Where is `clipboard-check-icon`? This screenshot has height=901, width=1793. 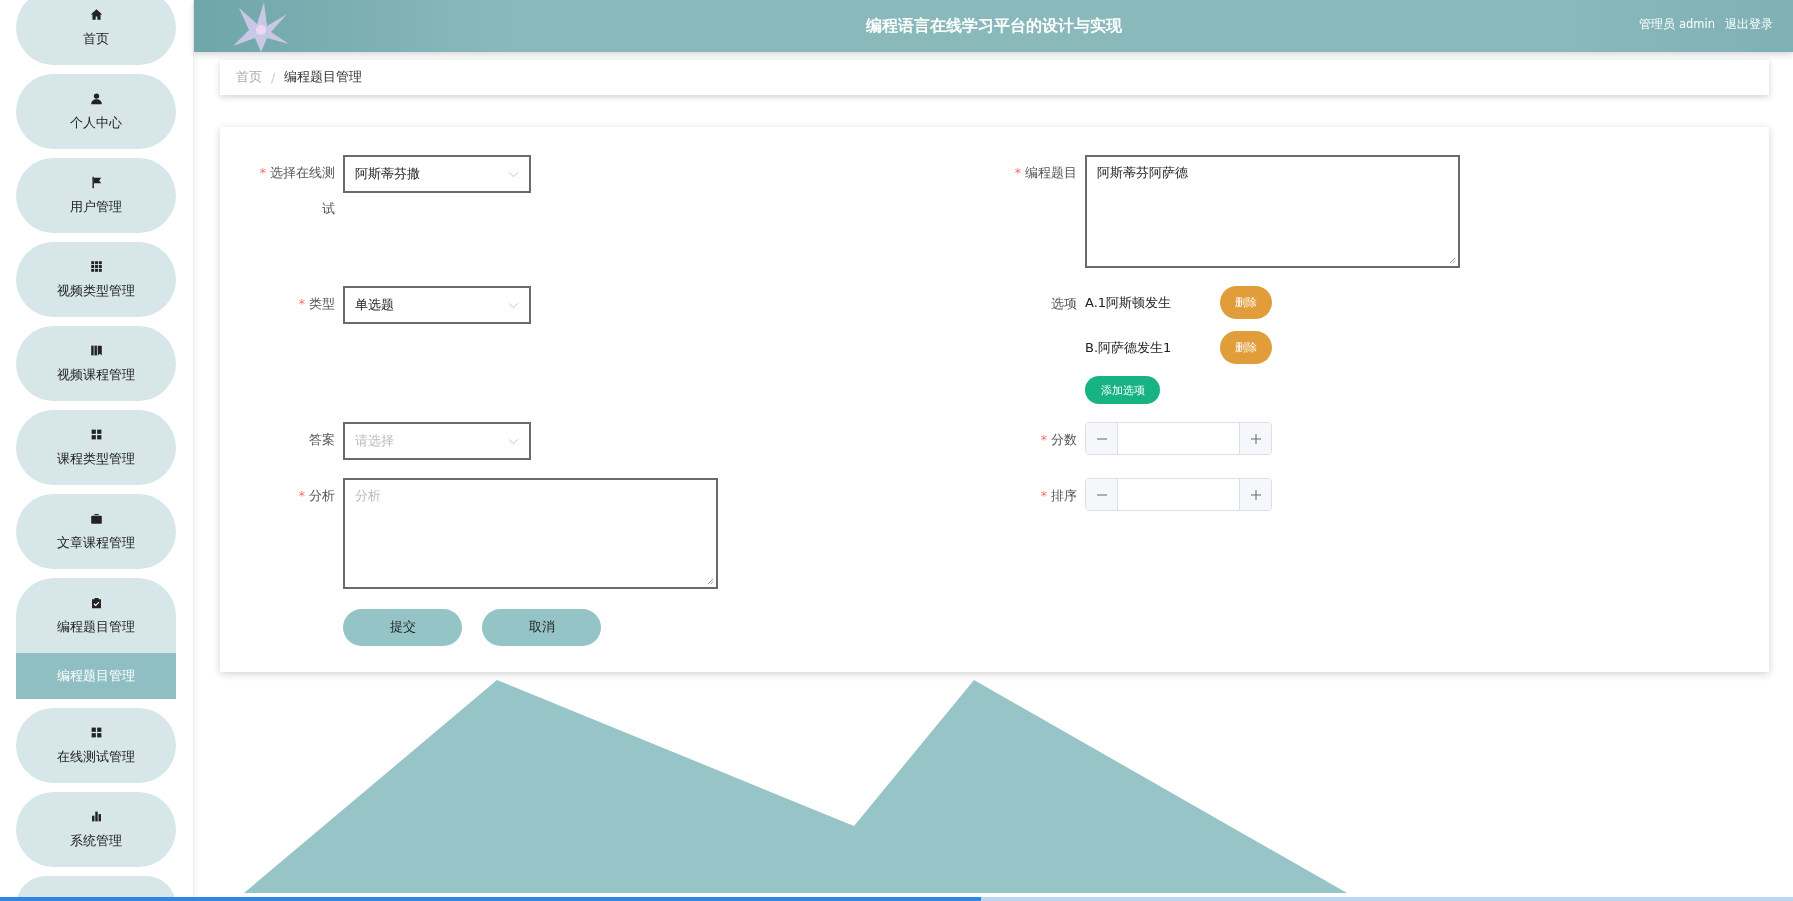
clipboard-check-icon is located at coordinates (96, 602).